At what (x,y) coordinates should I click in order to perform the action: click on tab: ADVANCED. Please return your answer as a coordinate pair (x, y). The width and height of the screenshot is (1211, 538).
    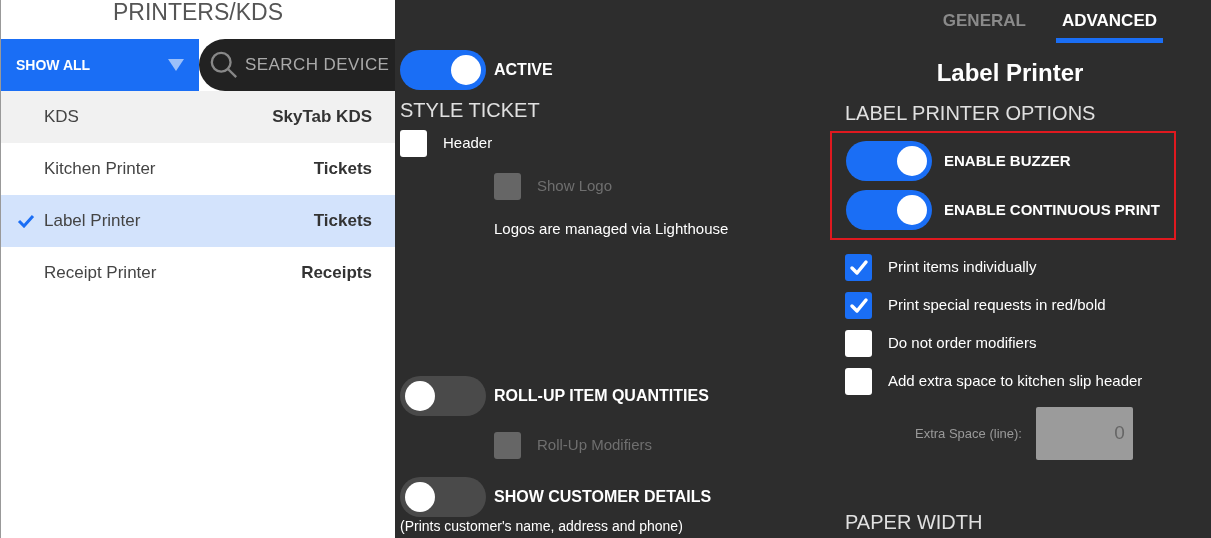
    Looking at the image, I should click on (1109, 21).